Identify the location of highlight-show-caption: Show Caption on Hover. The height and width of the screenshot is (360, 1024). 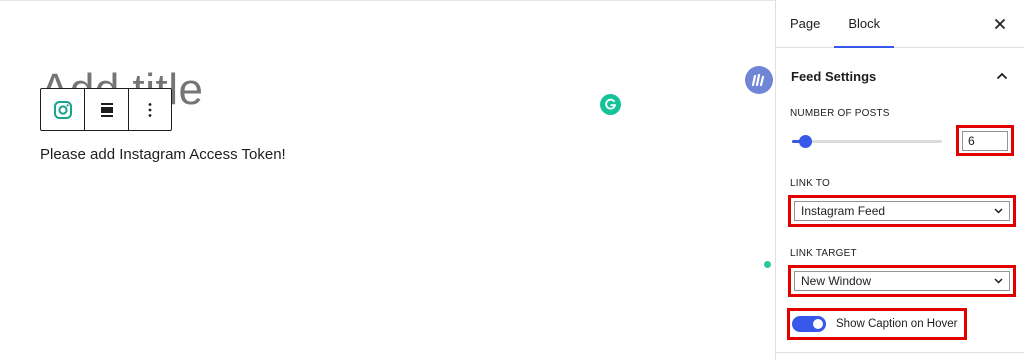
(877, 324).